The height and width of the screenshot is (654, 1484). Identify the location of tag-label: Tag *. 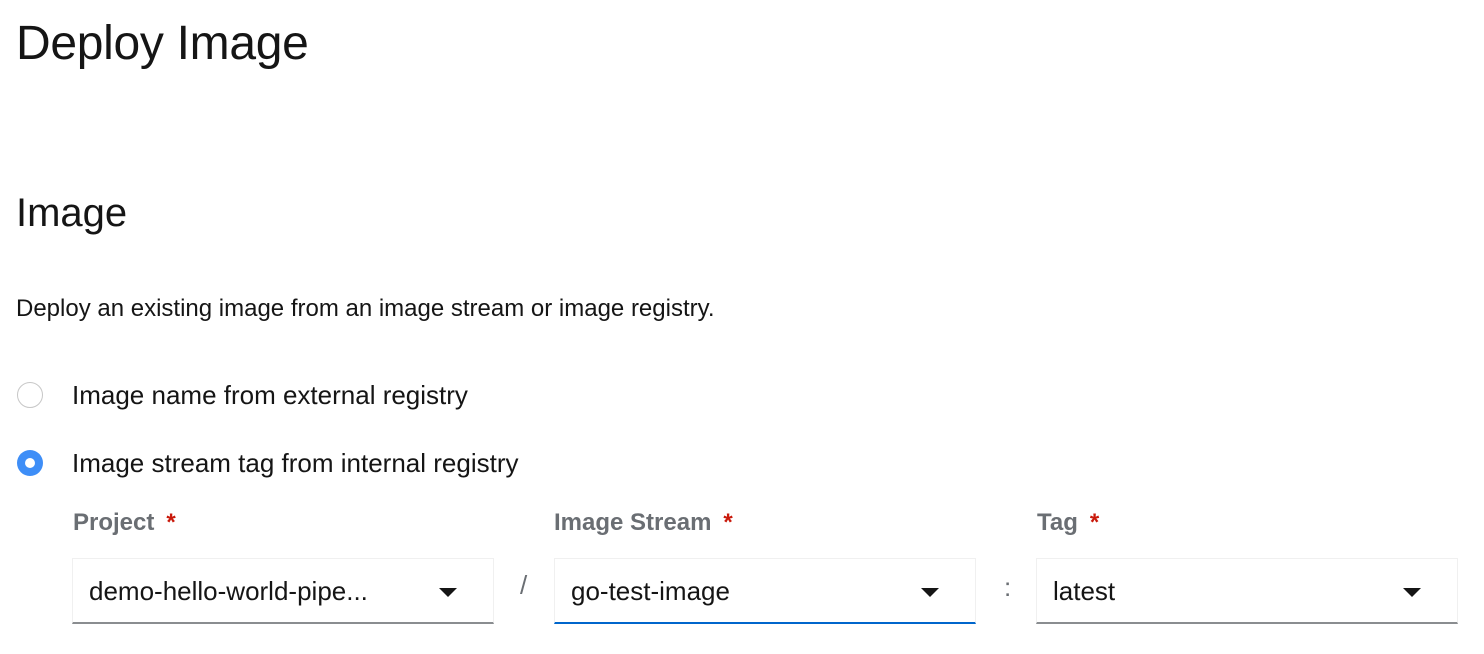
(1068, 523).